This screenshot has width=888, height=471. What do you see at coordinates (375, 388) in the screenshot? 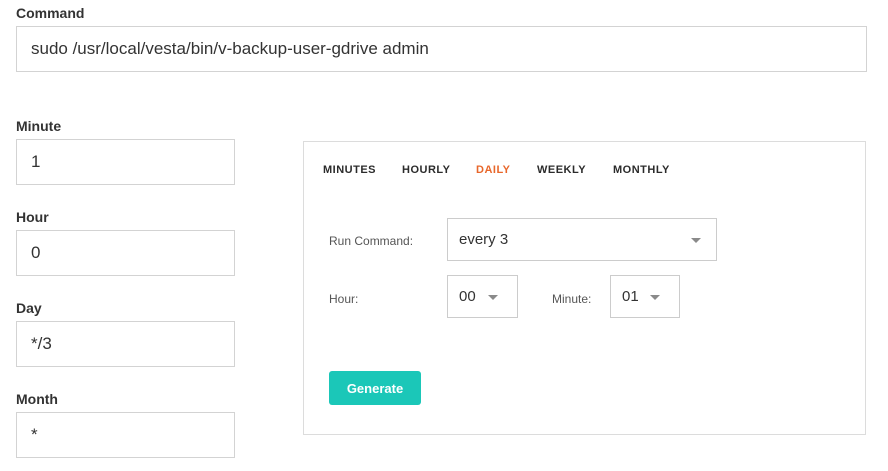
I see `generate-button: Generate` at bounding box center [375, 388].